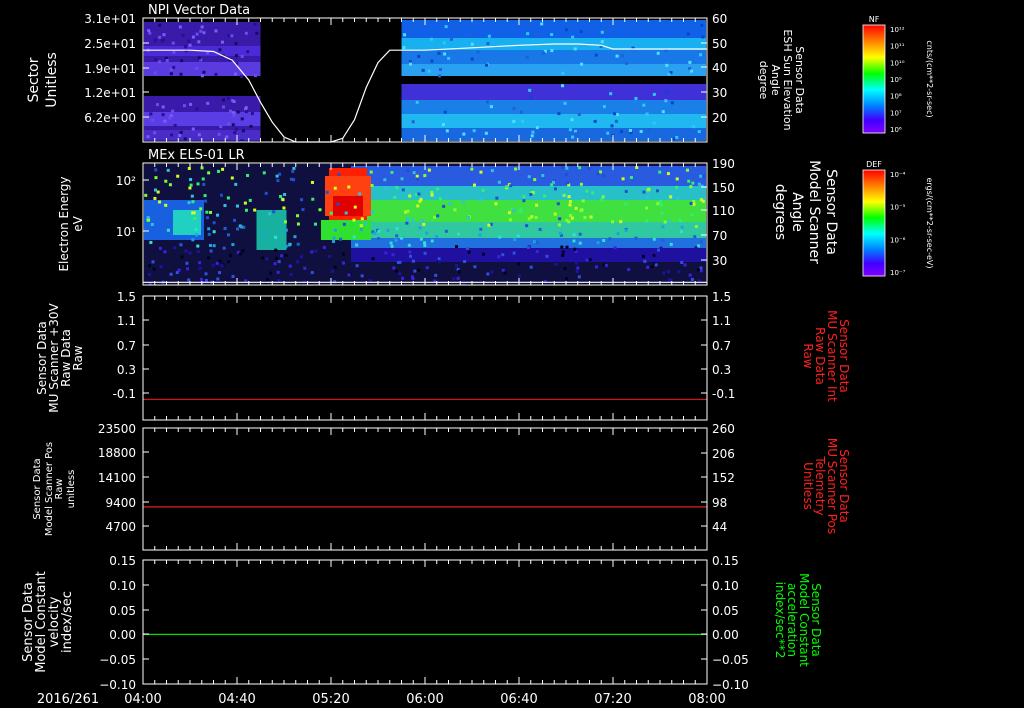 This screenshot has height=708, width=1024. What do you see at coordinates (723, 188) in the screenshot?
I see `y2-tick-label: 150` at bounding box center [723, 188].